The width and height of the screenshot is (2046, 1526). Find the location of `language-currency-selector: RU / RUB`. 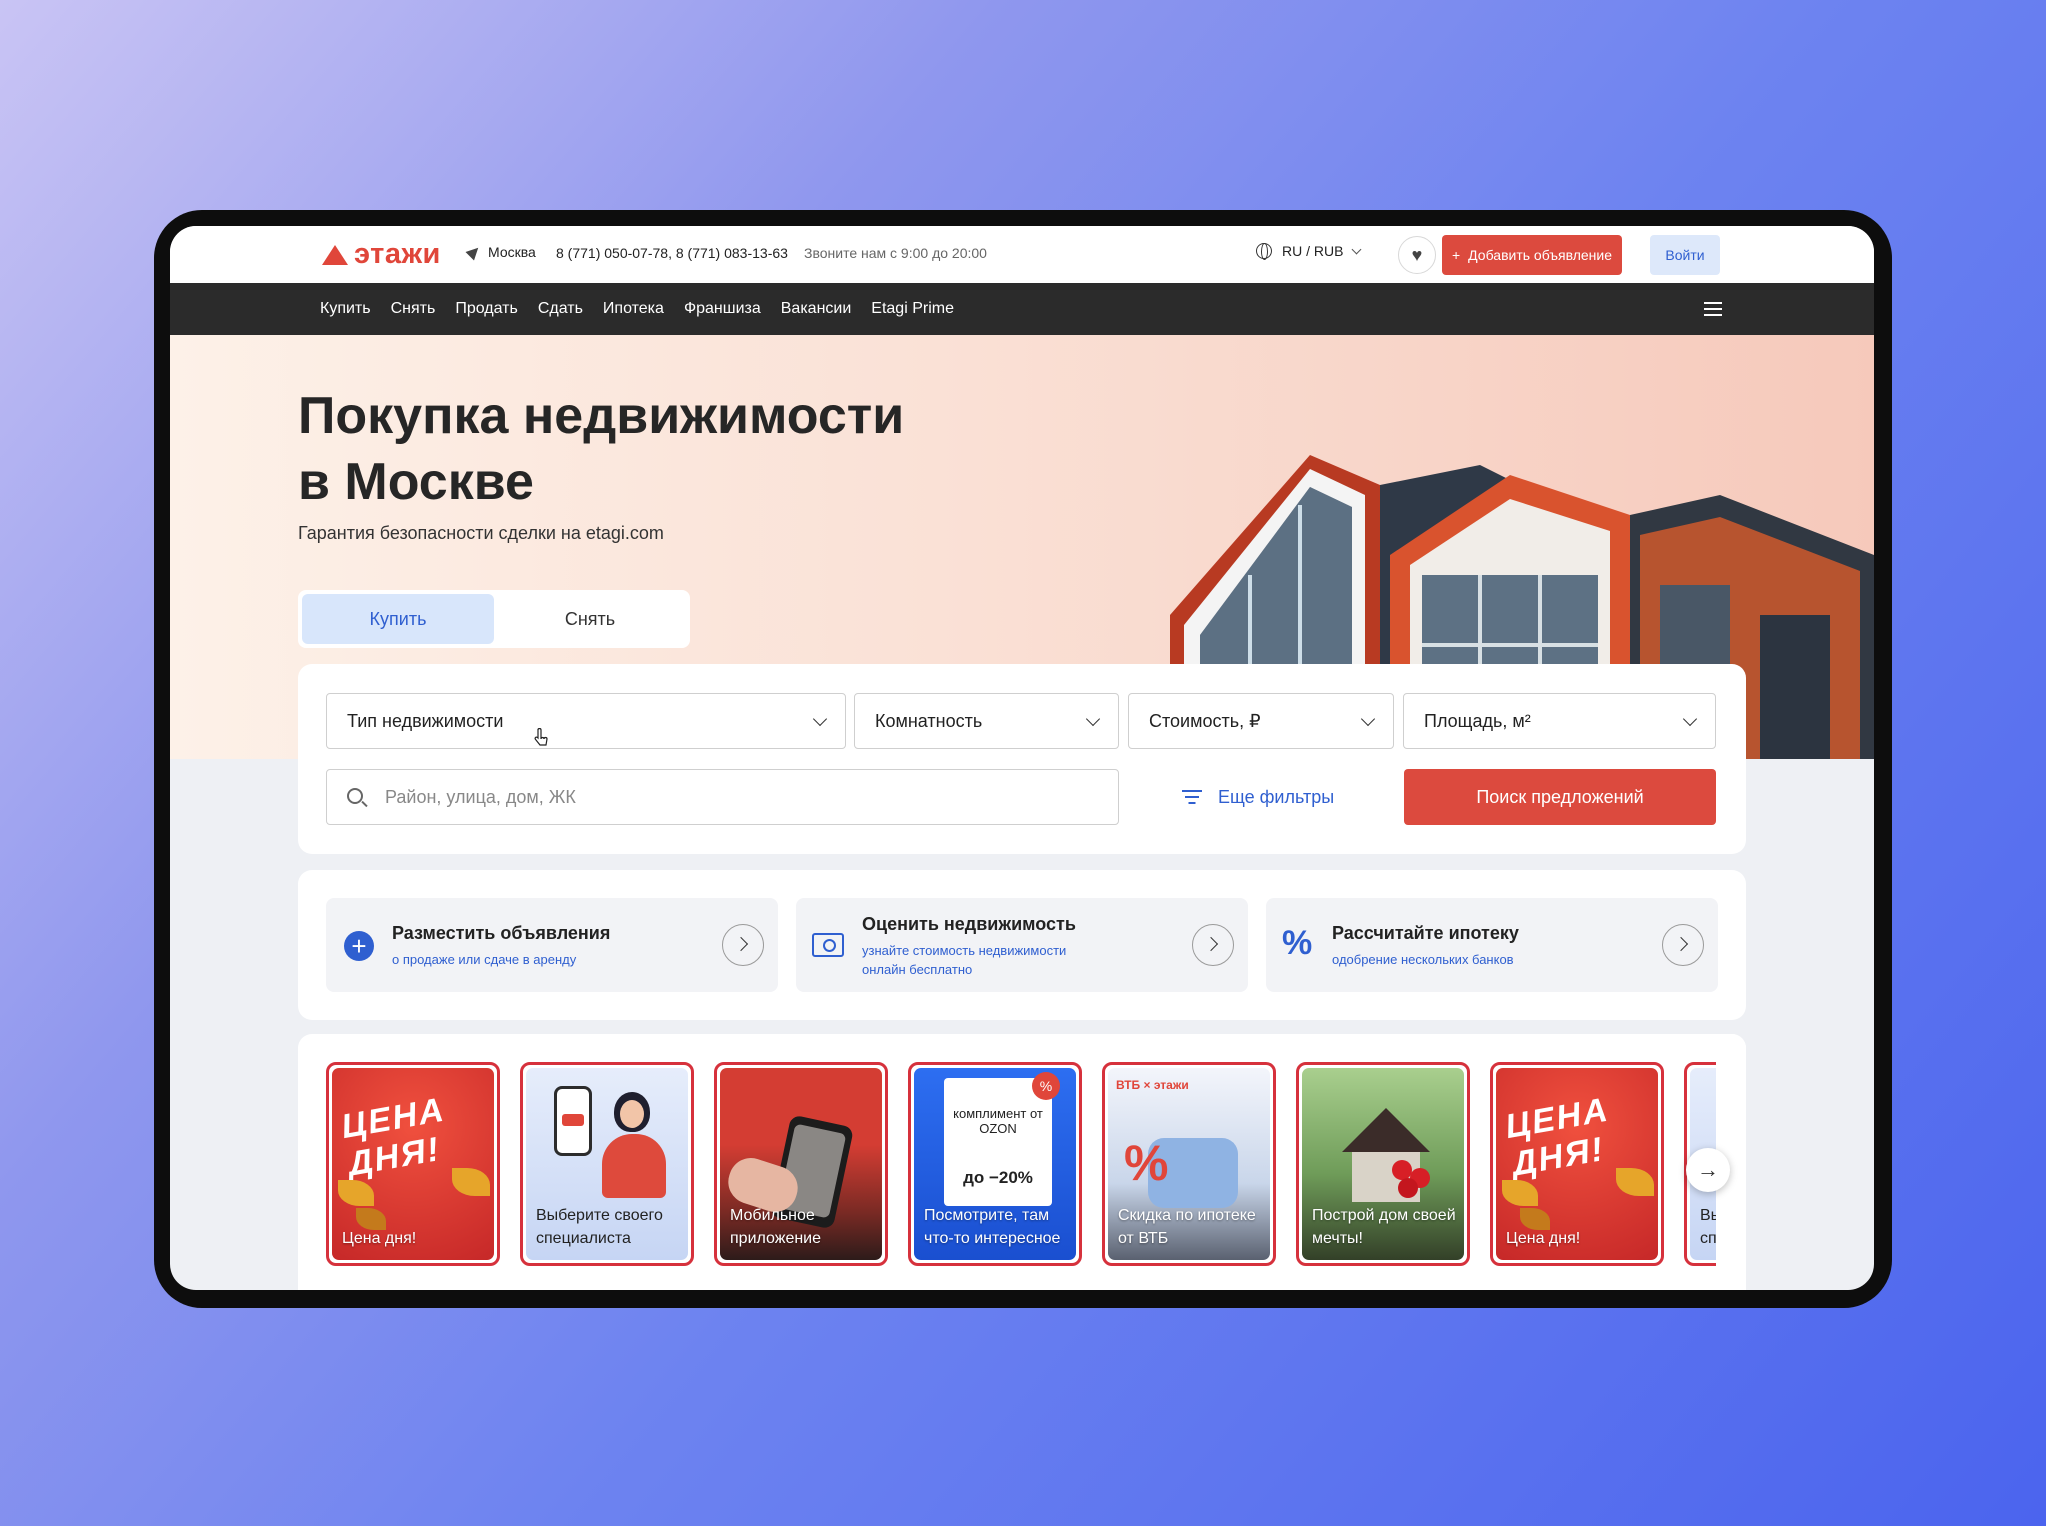

language-currency-selector: RU / RUB is located at coordinates (1309, 251).